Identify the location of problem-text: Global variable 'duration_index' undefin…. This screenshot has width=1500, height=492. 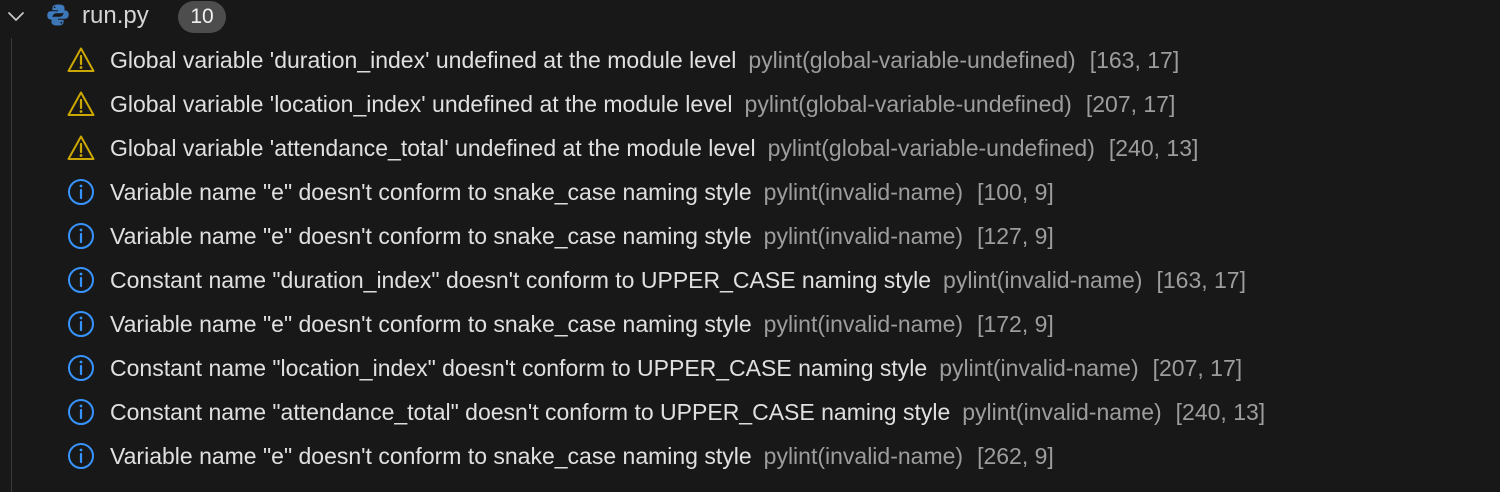
(644, 60).